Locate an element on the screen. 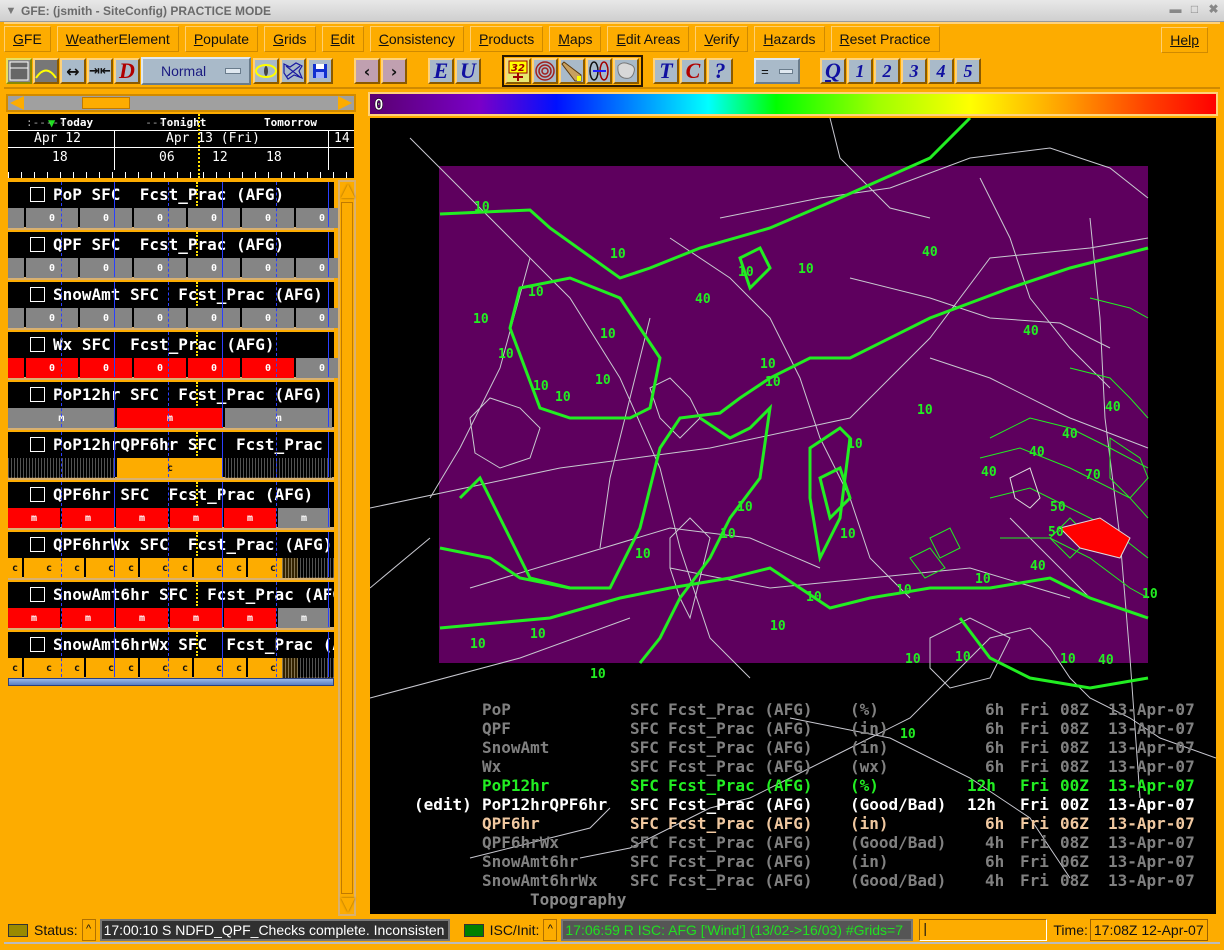  close-icon: ✖ is located at coordinates (1213, 9).